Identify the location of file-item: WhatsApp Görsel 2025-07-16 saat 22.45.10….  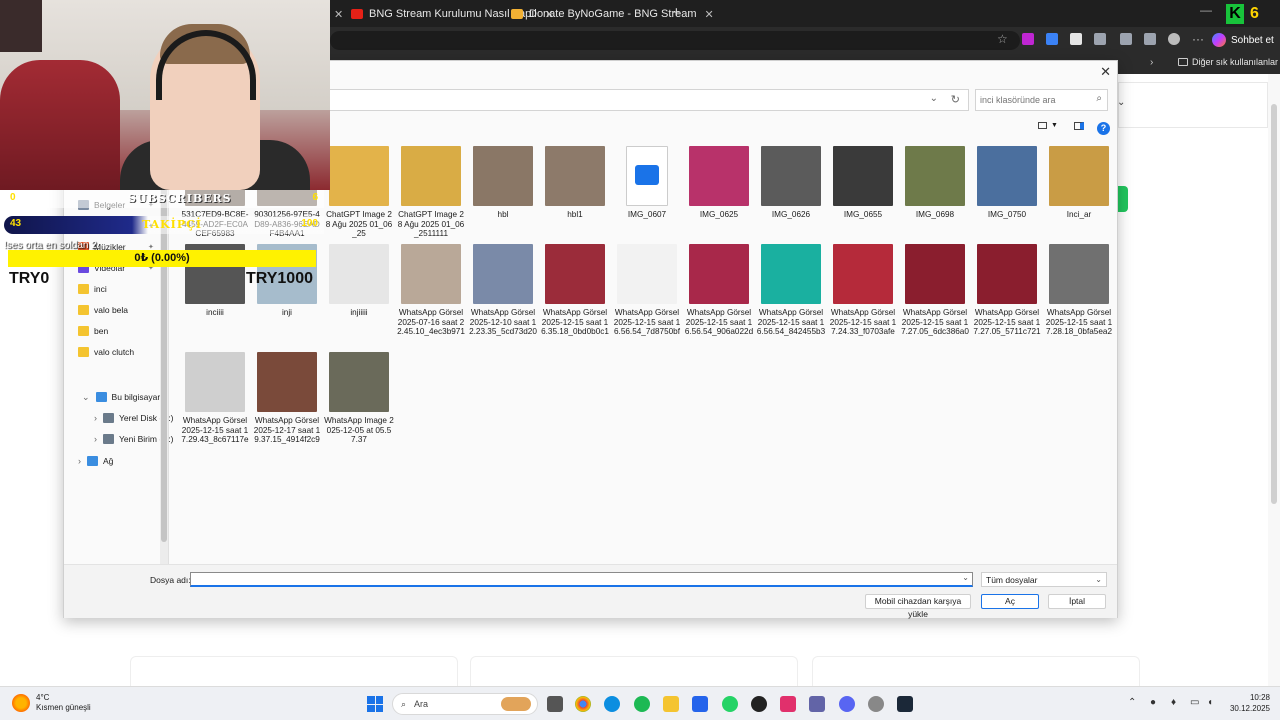
(431, 290).